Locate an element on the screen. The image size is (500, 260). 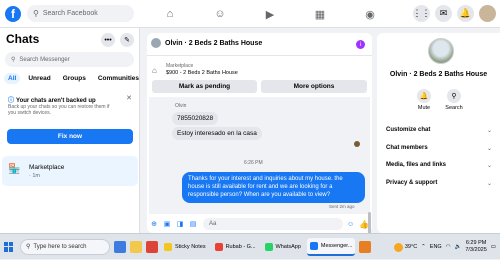
chat-filters: All Unread Groups Communities is located at coordinates (73, 78).